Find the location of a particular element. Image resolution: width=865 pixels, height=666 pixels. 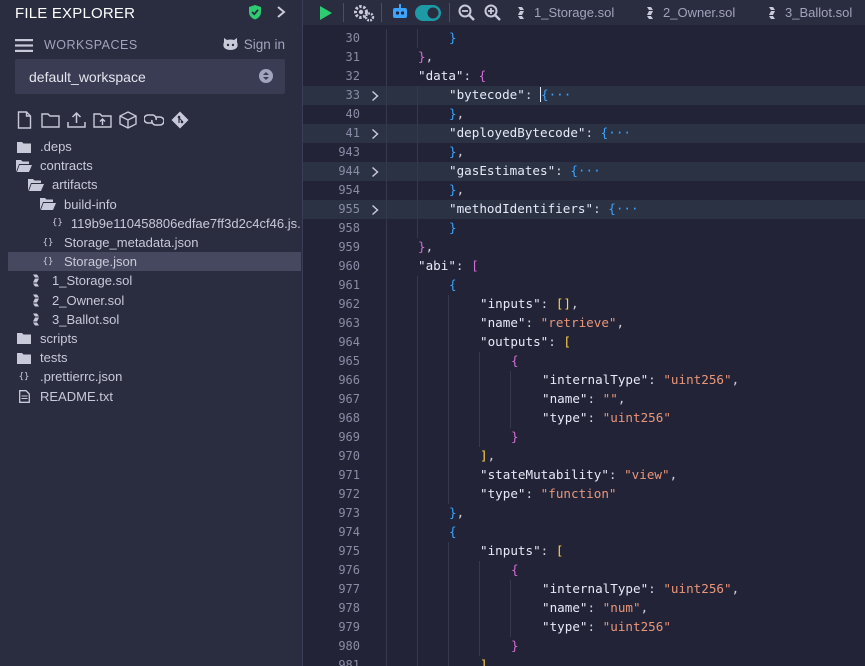

tree-item: .deps is located at coordinates (154, 146).